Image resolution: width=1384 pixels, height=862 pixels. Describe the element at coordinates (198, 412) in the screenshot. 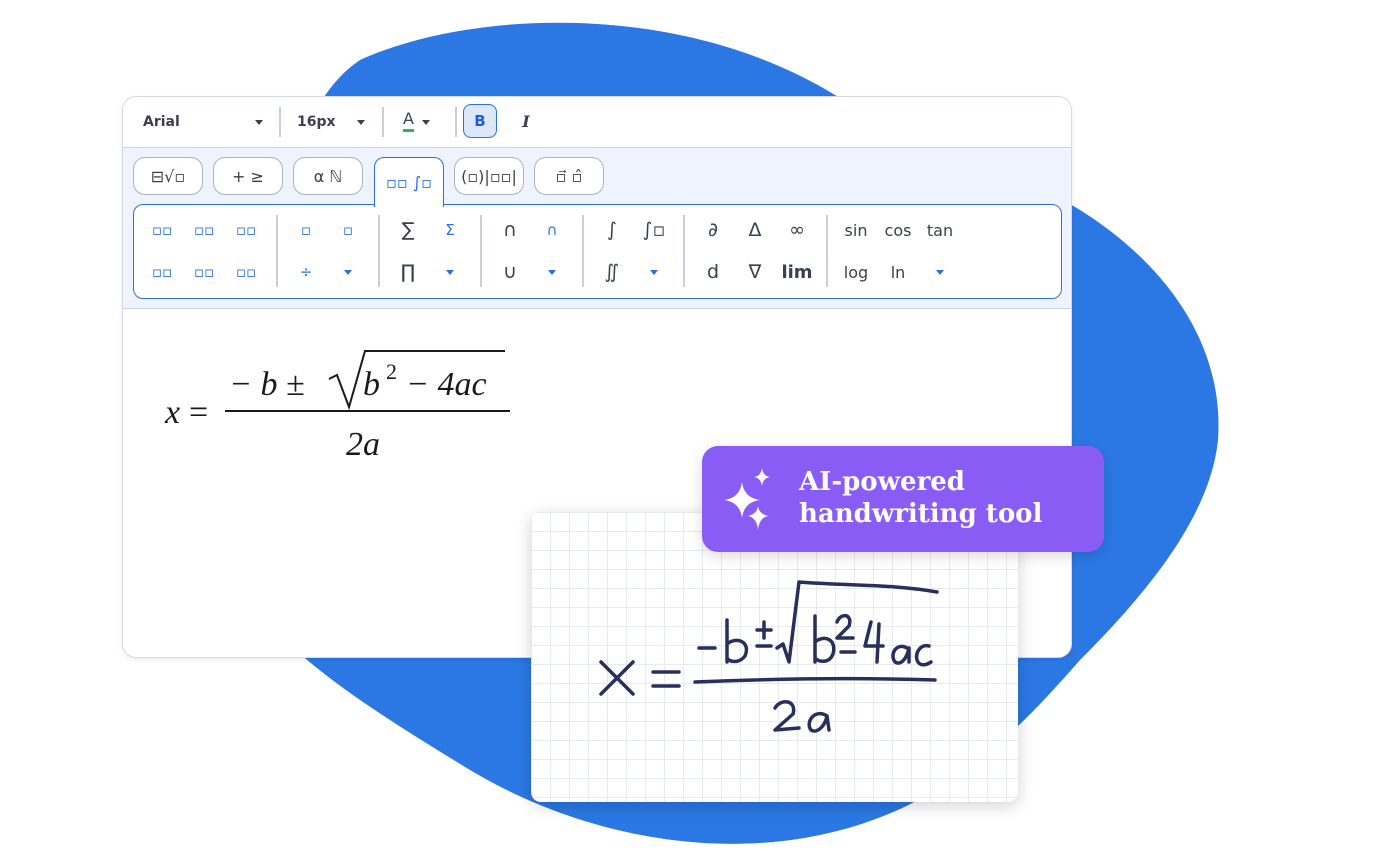

I see `formula-equals: =` at that location.